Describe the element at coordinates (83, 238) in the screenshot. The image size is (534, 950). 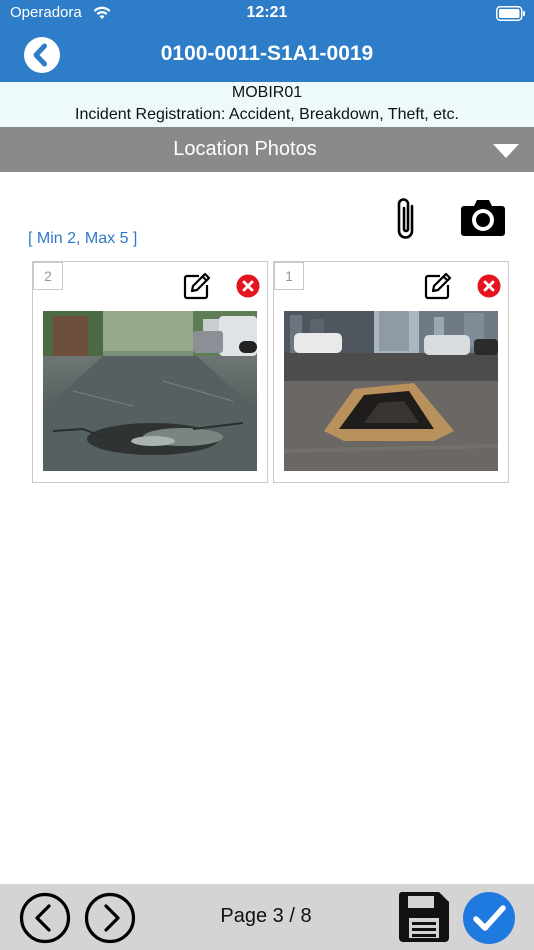
I see `photo-limits-label: [ Min 2, Max 5 ]` at that location.